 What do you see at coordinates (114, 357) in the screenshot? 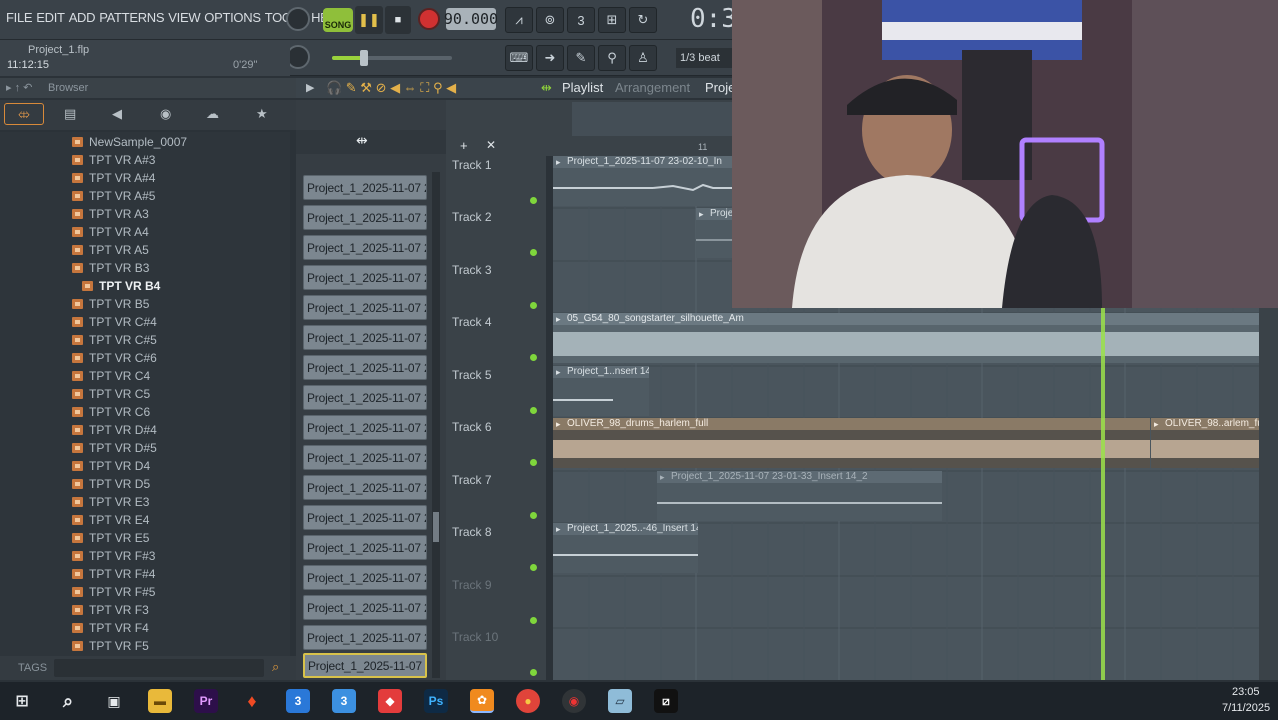
I see `list-item: TPT VR C#6` at bounding box center [114, 357].